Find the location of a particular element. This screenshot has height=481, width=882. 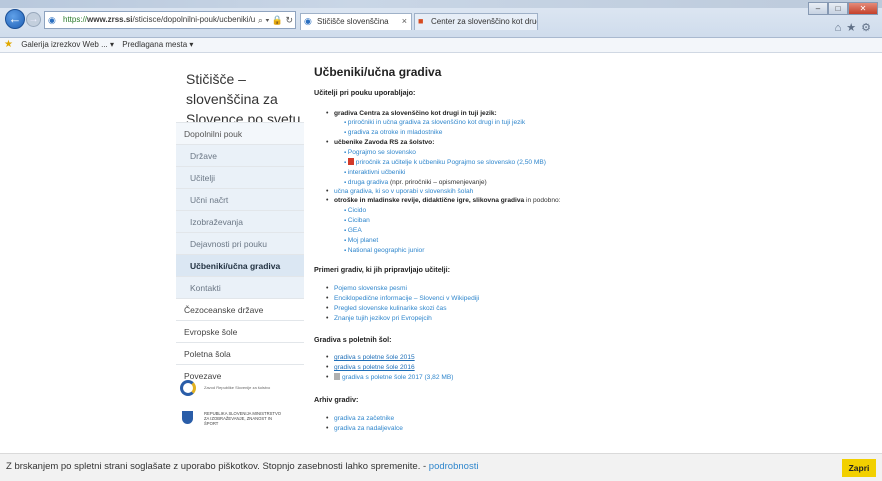

list-item: ▪ Ciciban is located at coordinates (357, 221).